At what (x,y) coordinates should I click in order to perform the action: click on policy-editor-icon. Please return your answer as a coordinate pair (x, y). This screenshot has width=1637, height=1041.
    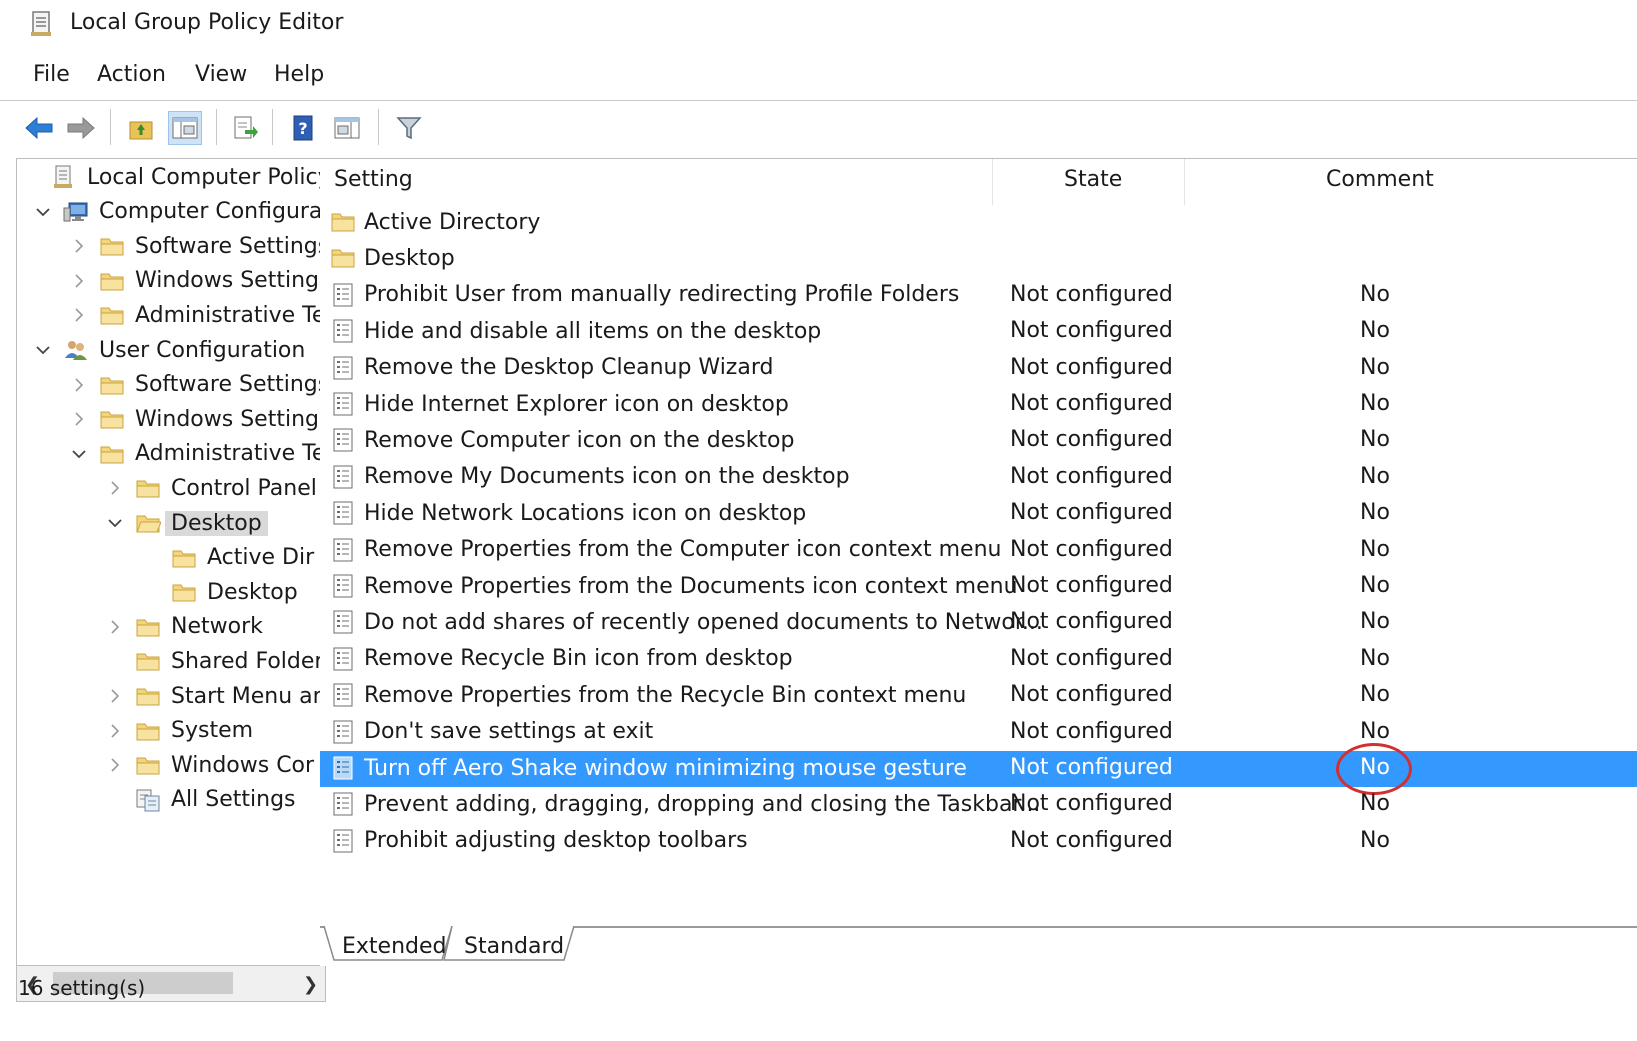
    Looking at the image, I should click on (41, 23).